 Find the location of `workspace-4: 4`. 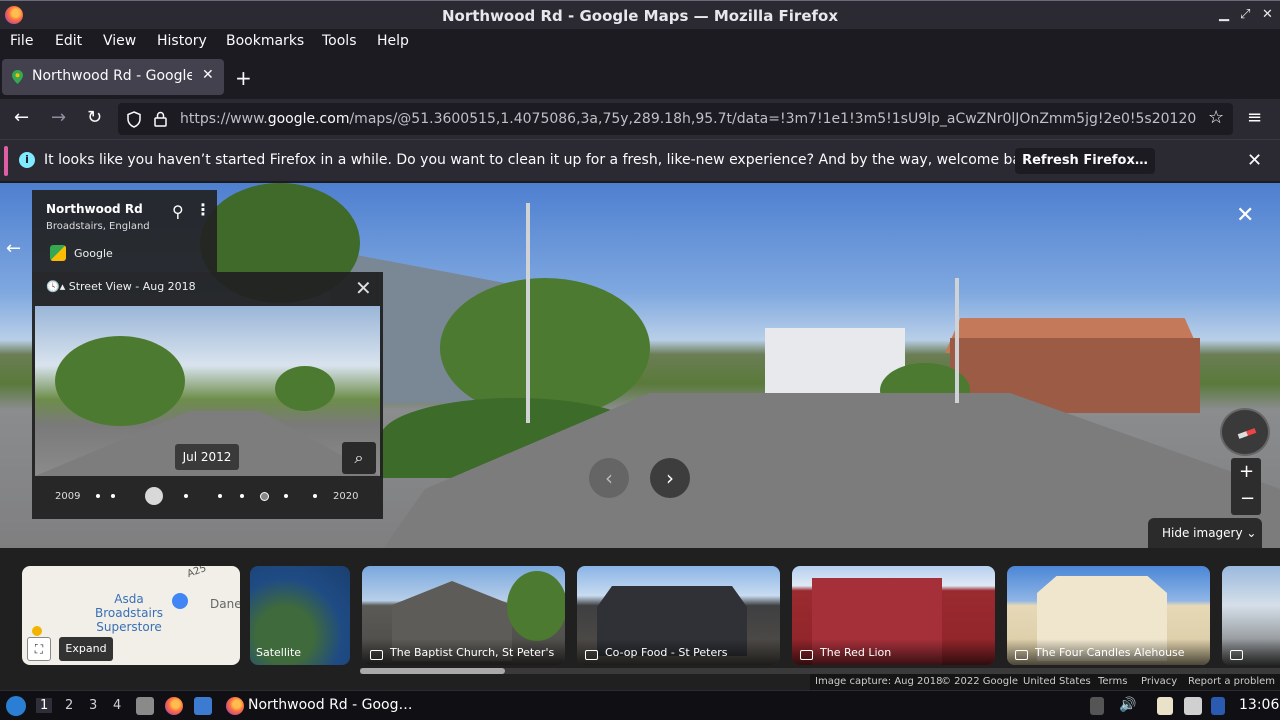

workspace-4: 4 is located at coordinates (117, 705).